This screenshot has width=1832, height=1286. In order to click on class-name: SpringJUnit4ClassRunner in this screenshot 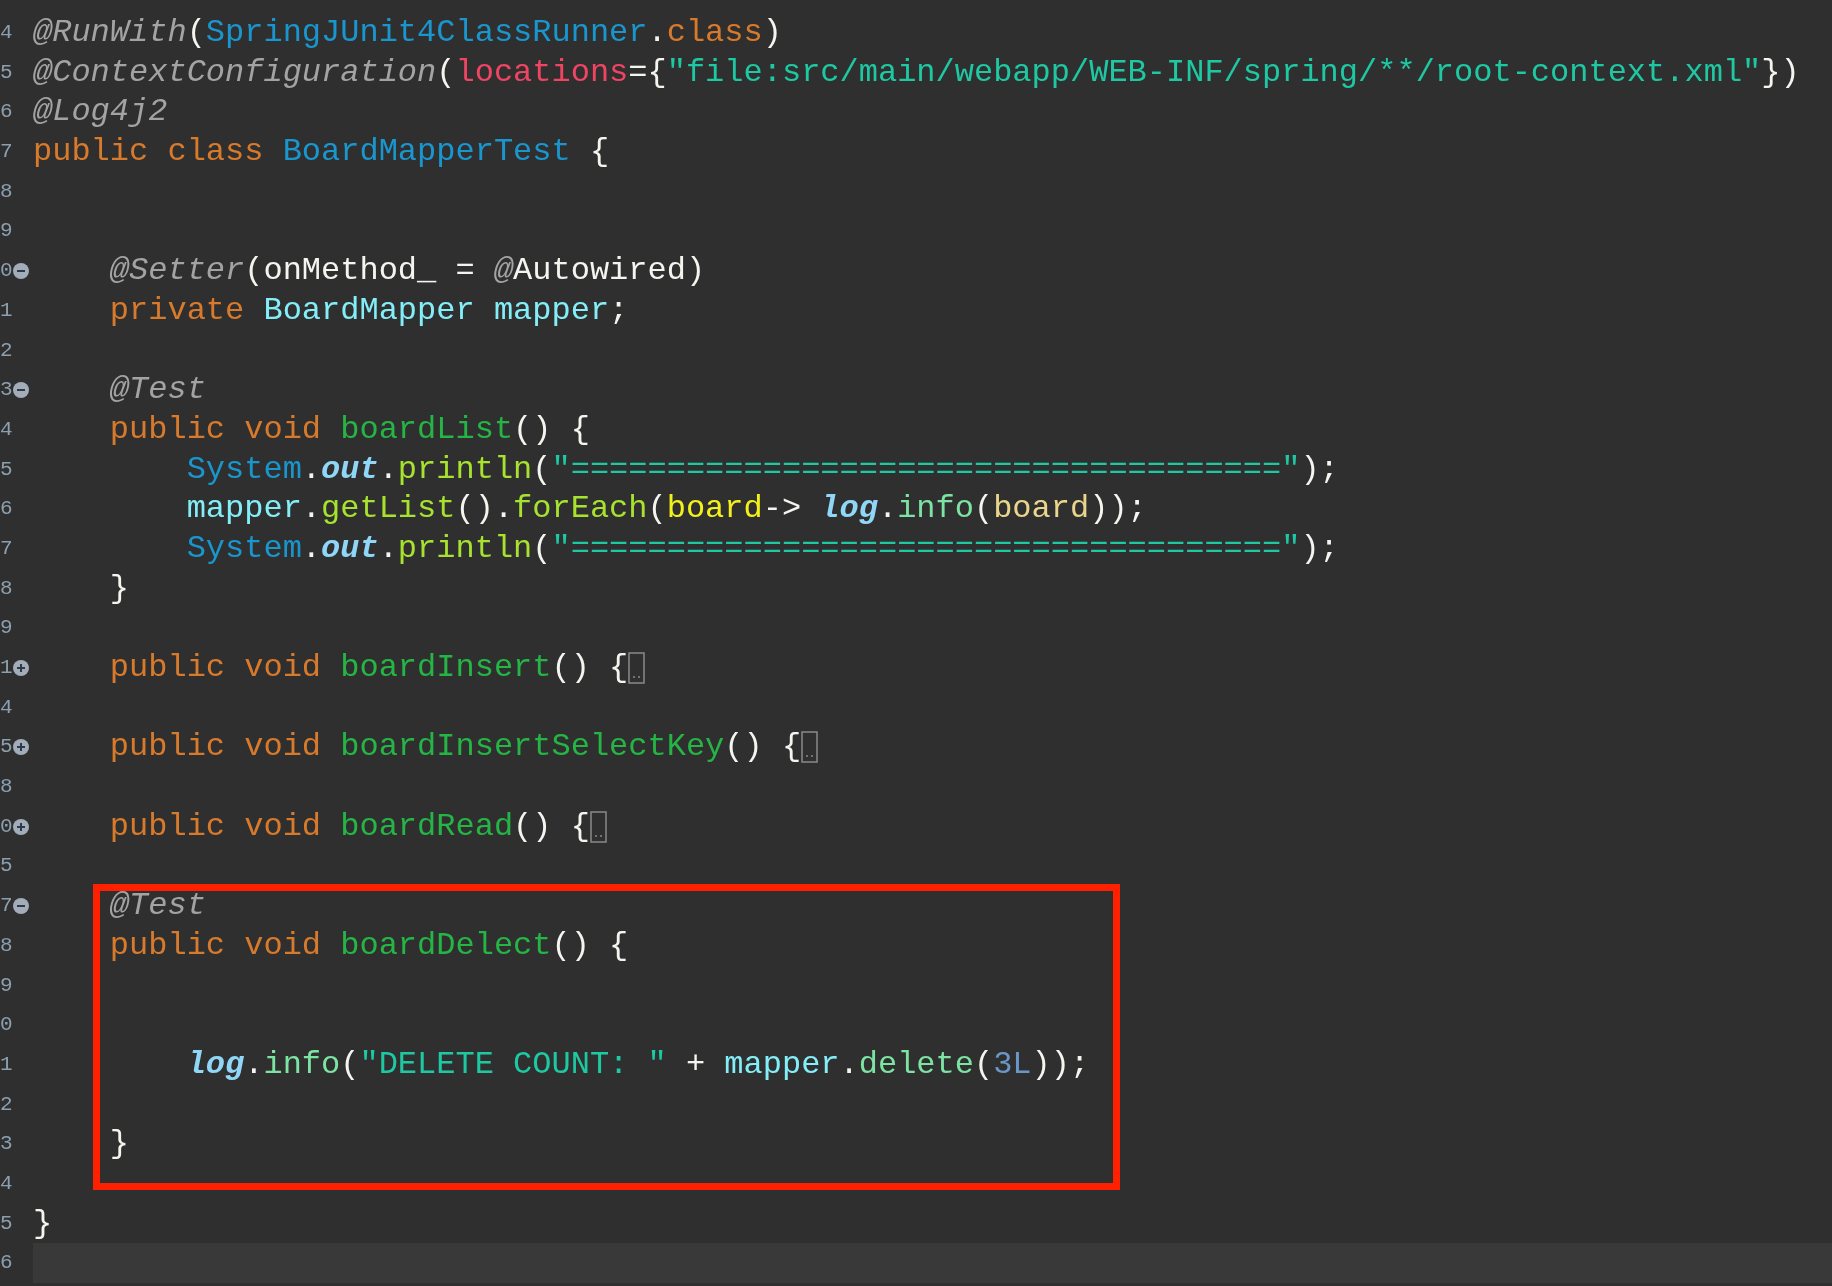, I will do `click(426, 33)`.